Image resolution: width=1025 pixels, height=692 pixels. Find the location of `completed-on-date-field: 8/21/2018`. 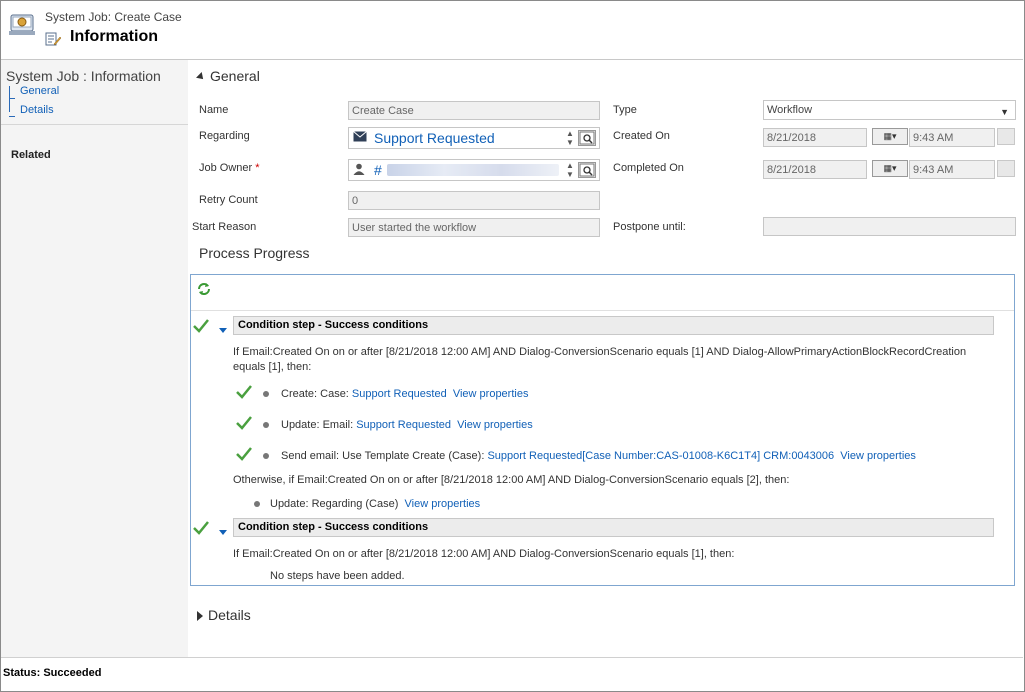

completed-on-date-field: 8/21/2018 is located at coordinates (815, 169).